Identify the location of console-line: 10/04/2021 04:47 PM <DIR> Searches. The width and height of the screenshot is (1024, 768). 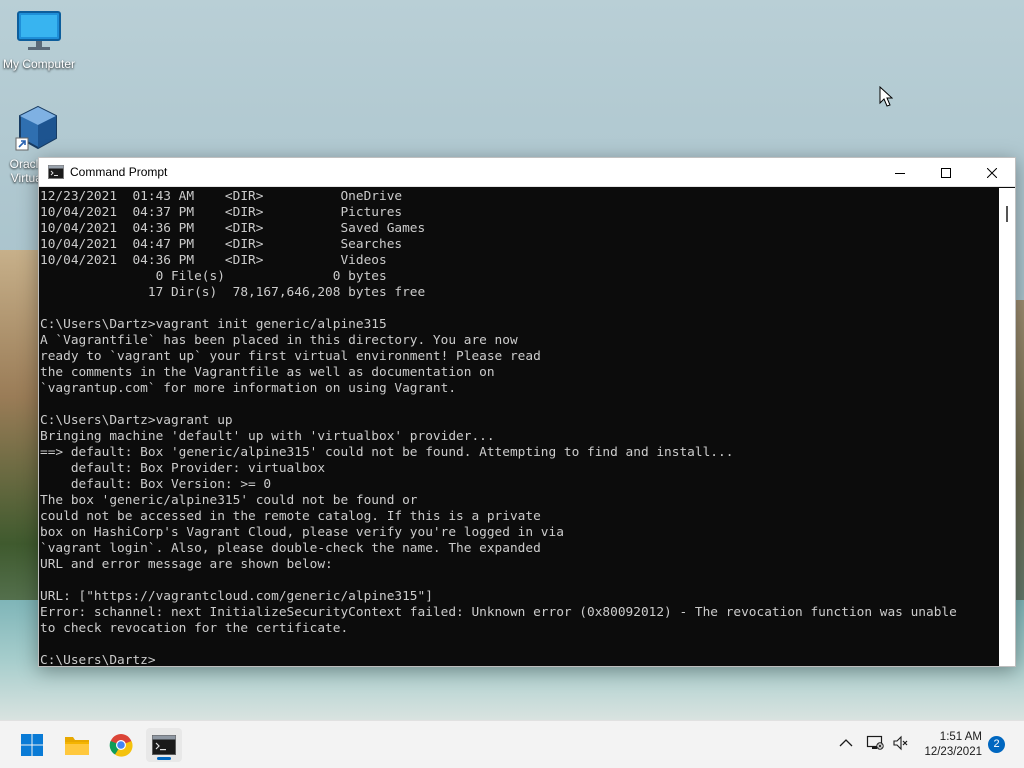
(221, 244).